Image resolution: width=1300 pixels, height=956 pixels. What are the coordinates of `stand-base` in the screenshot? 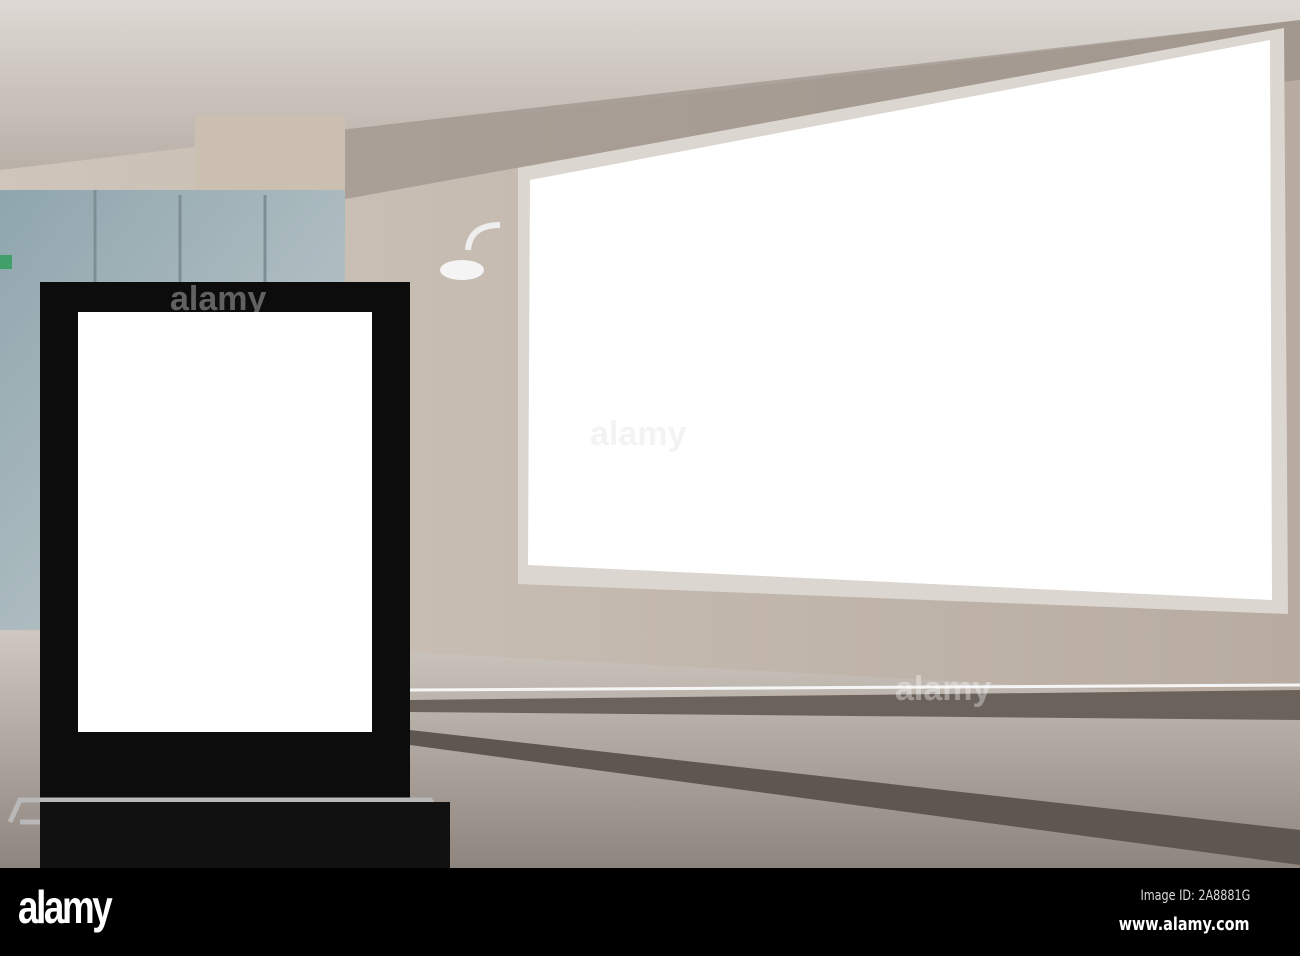 It's located at (245, 835).